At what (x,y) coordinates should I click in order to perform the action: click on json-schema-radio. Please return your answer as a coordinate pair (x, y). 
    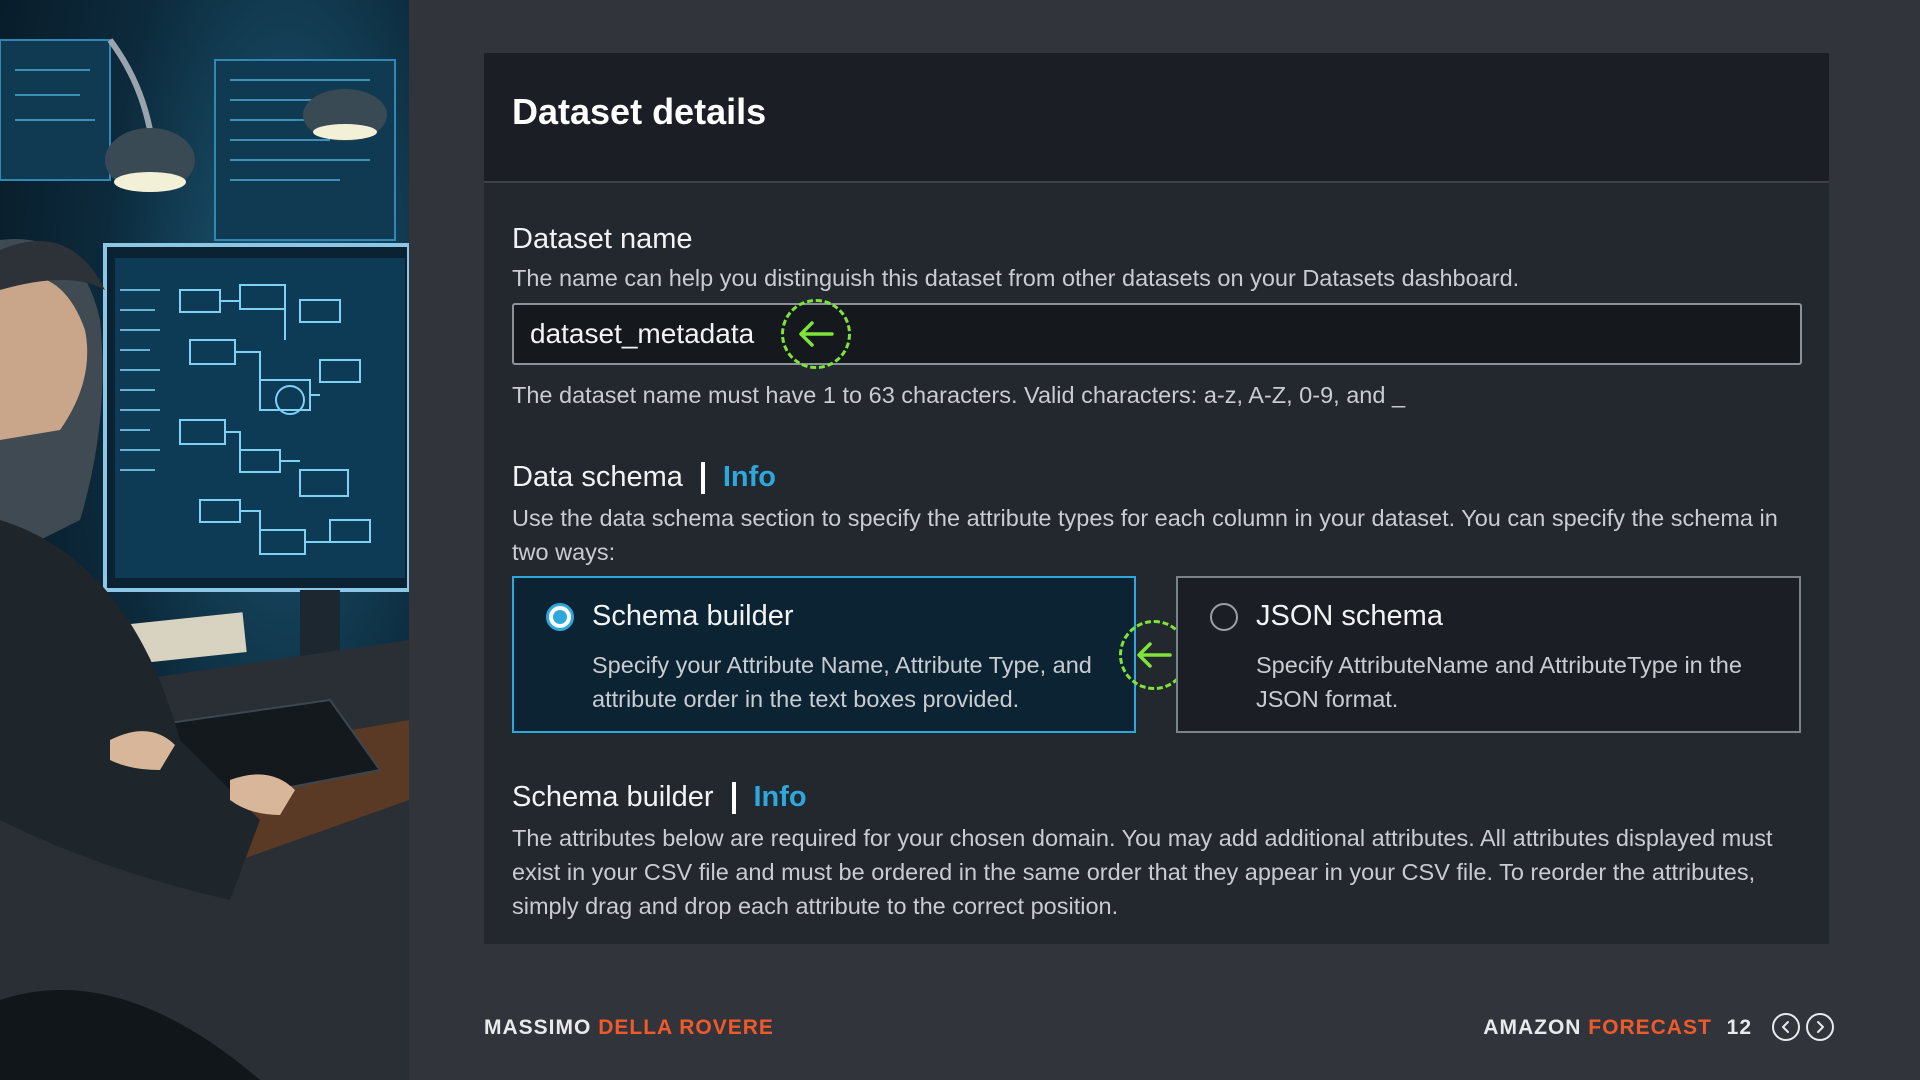
    Looking at the image, I should click on (1224, 617).